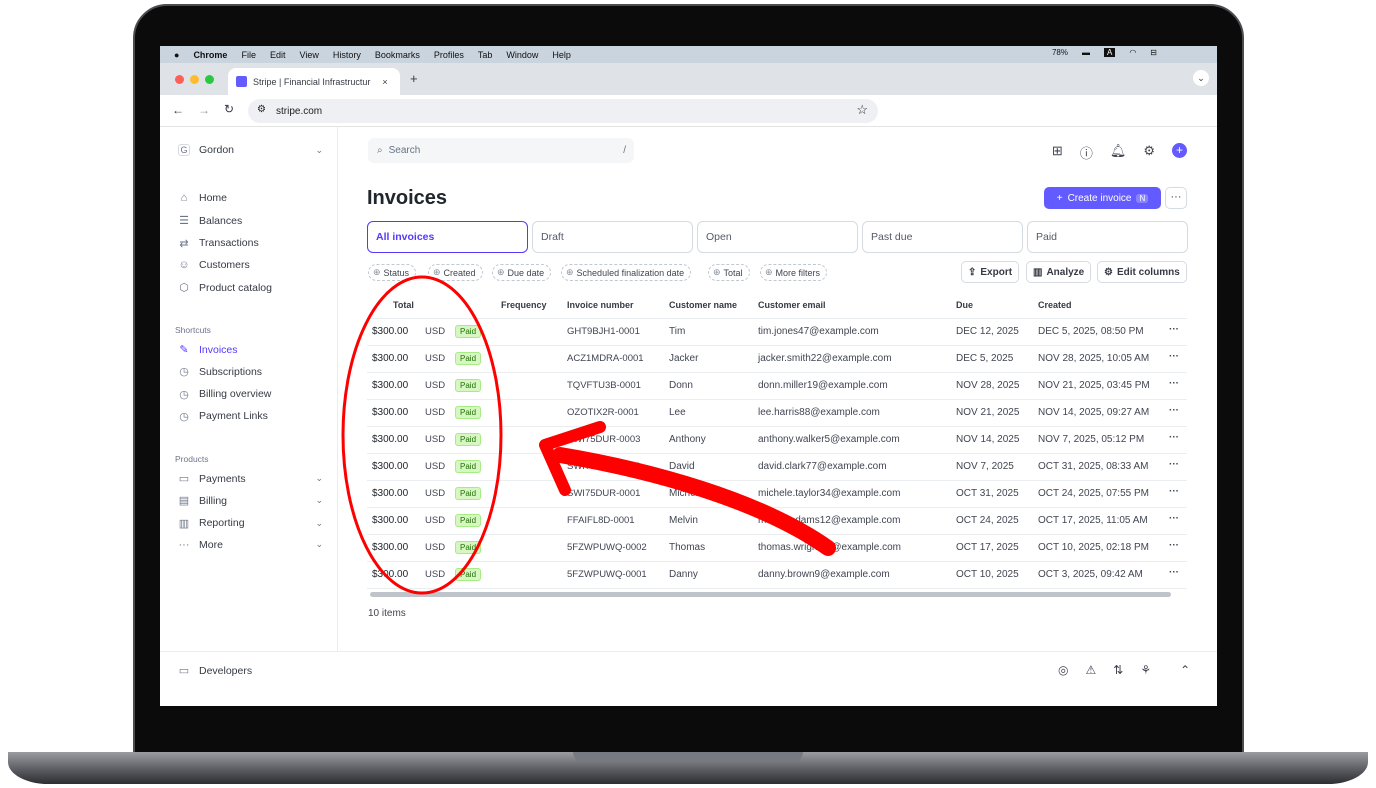  What do you see at coordinates (588, 435) in the screenshot?
I see `annotation-overlay` at bounding box center [588, 435].